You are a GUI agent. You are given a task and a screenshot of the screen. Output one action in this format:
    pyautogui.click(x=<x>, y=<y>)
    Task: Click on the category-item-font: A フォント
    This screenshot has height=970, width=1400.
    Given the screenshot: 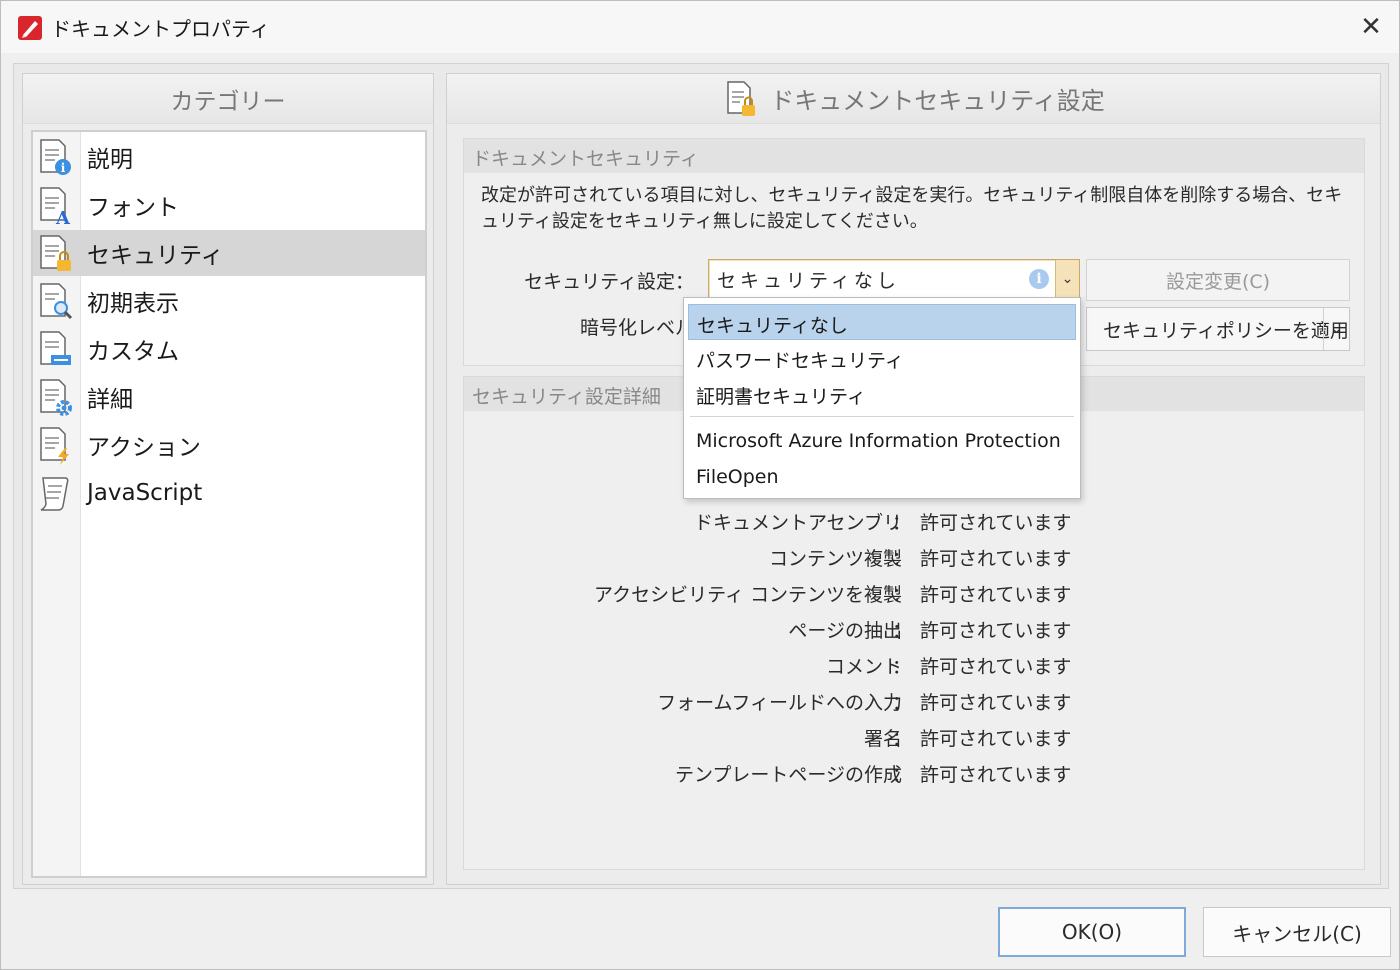 What is the action you would take?
    pyautogui.click(x=229, y=205)
    